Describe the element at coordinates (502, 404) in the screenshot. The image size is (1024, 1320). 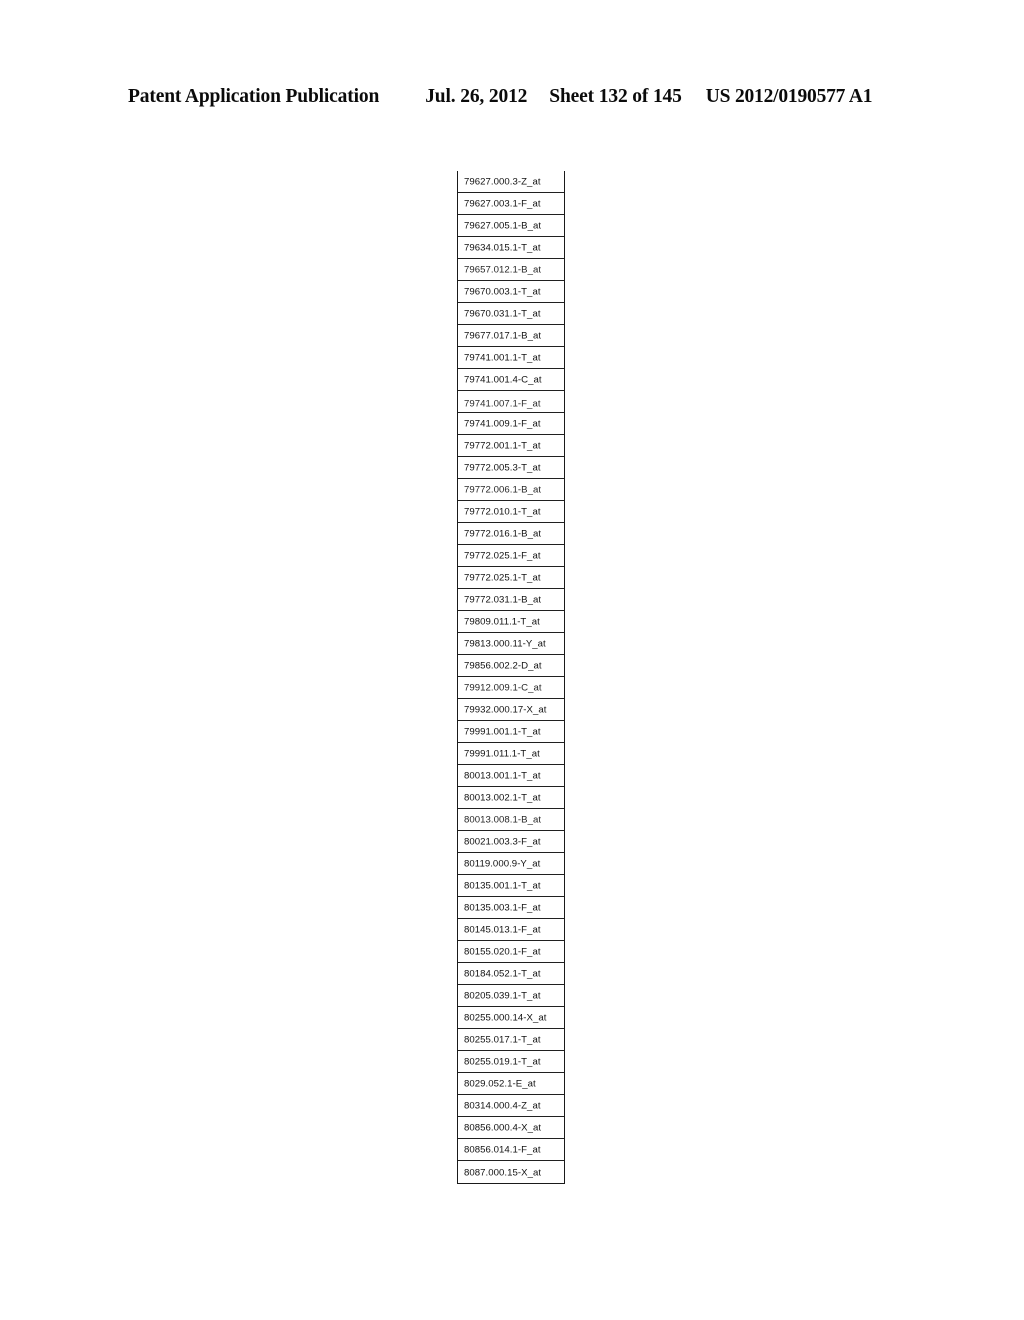
I see `probe-set-identifier: 79741.007.1-F_at` at that location.